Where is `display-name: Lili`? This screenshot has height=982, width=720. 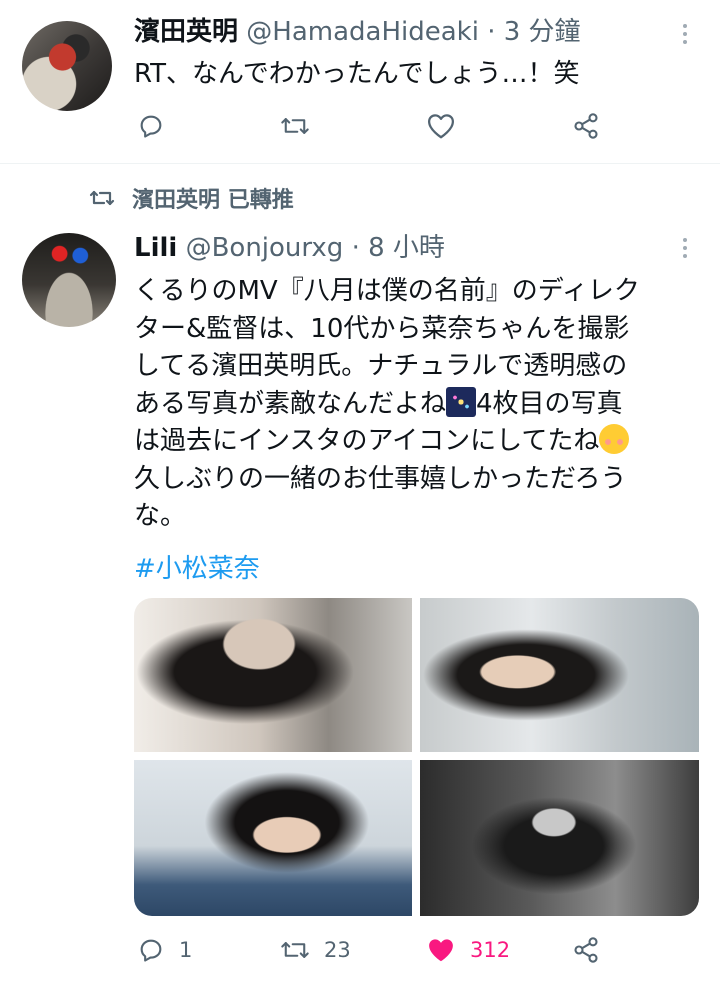 display-name: Lili is located at coordinates (155, 248).